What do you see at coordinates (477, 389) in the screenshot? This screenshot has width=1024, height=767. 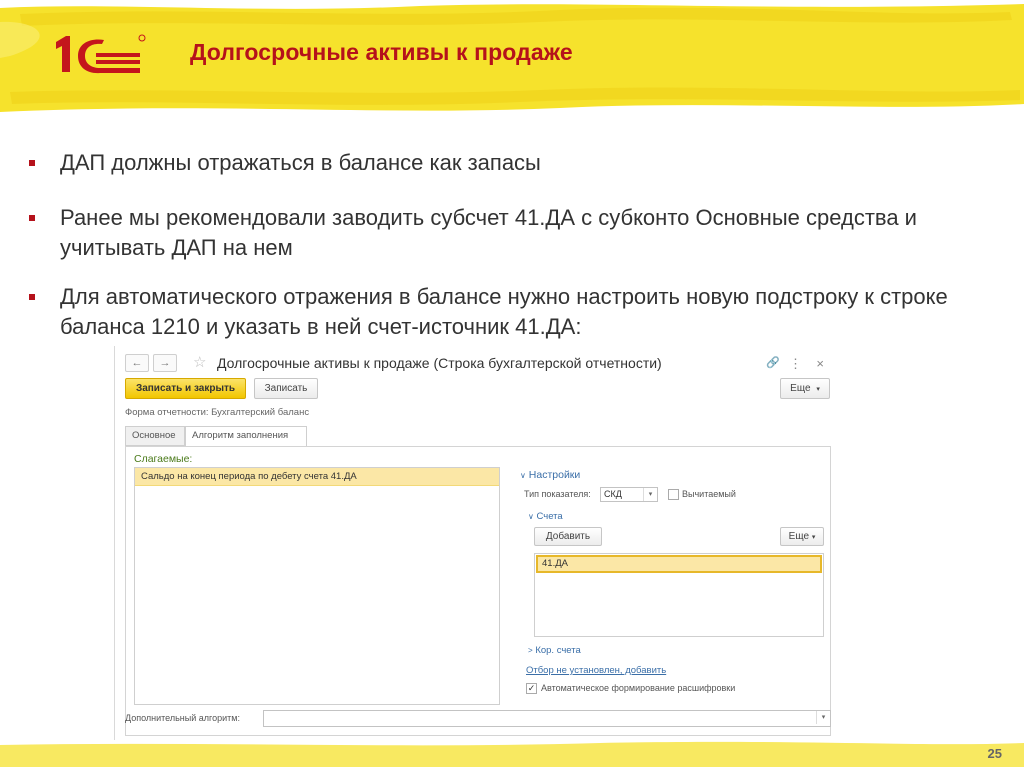 I see `form-toolbar: Записать и закрыть Записать Еще ▾` at bounding box center [477, 389].